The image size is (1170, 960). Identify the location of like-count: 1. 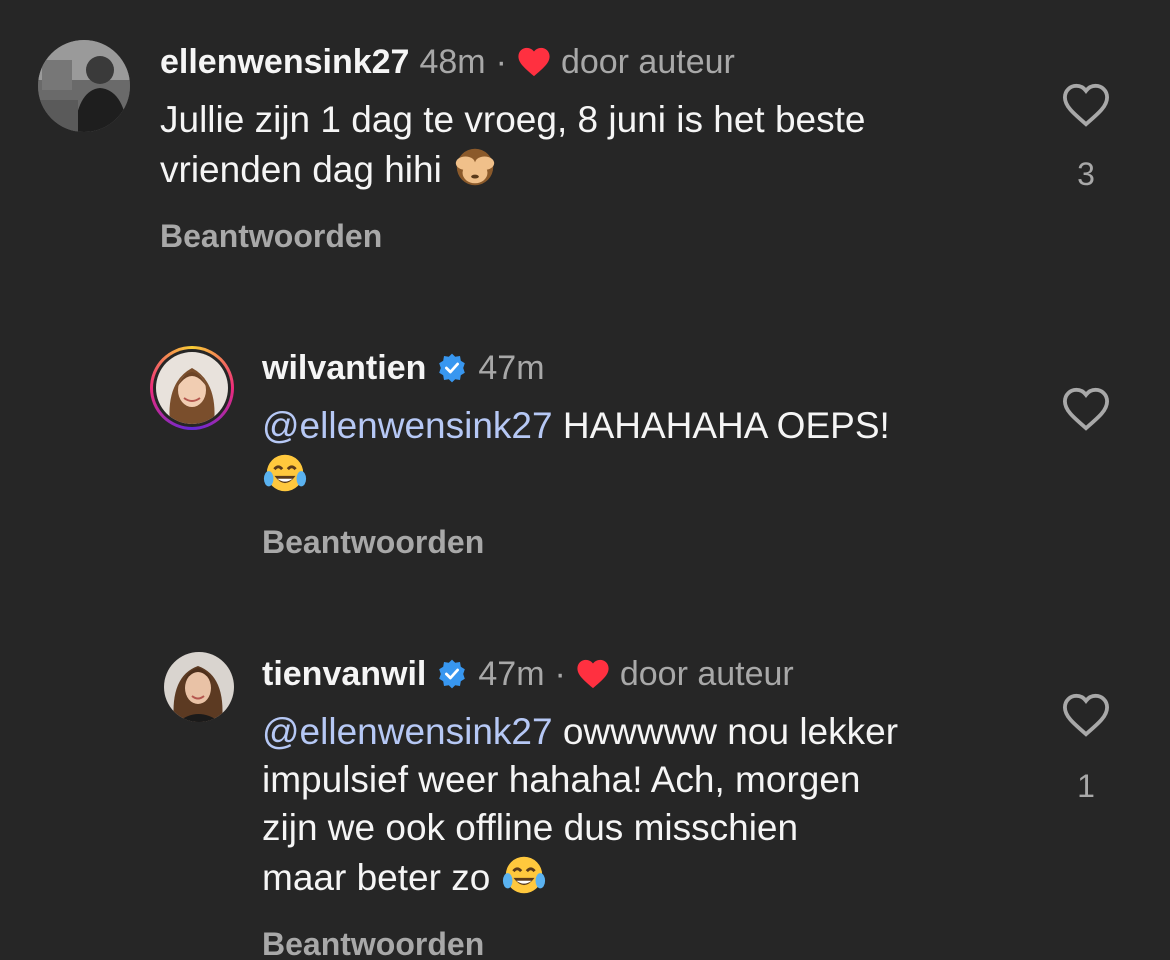
(1086, 786).